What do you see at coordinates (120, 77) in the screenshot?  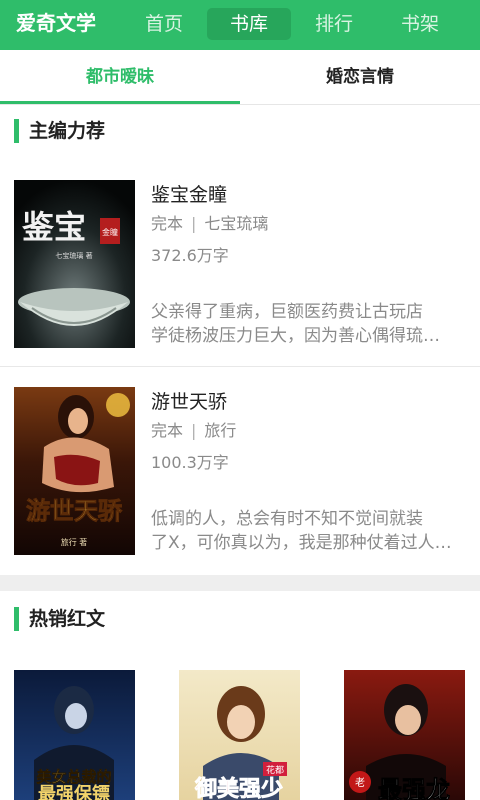 I see `tab-urban-romance: 都市暧昧` at bounding box center [120, 77].